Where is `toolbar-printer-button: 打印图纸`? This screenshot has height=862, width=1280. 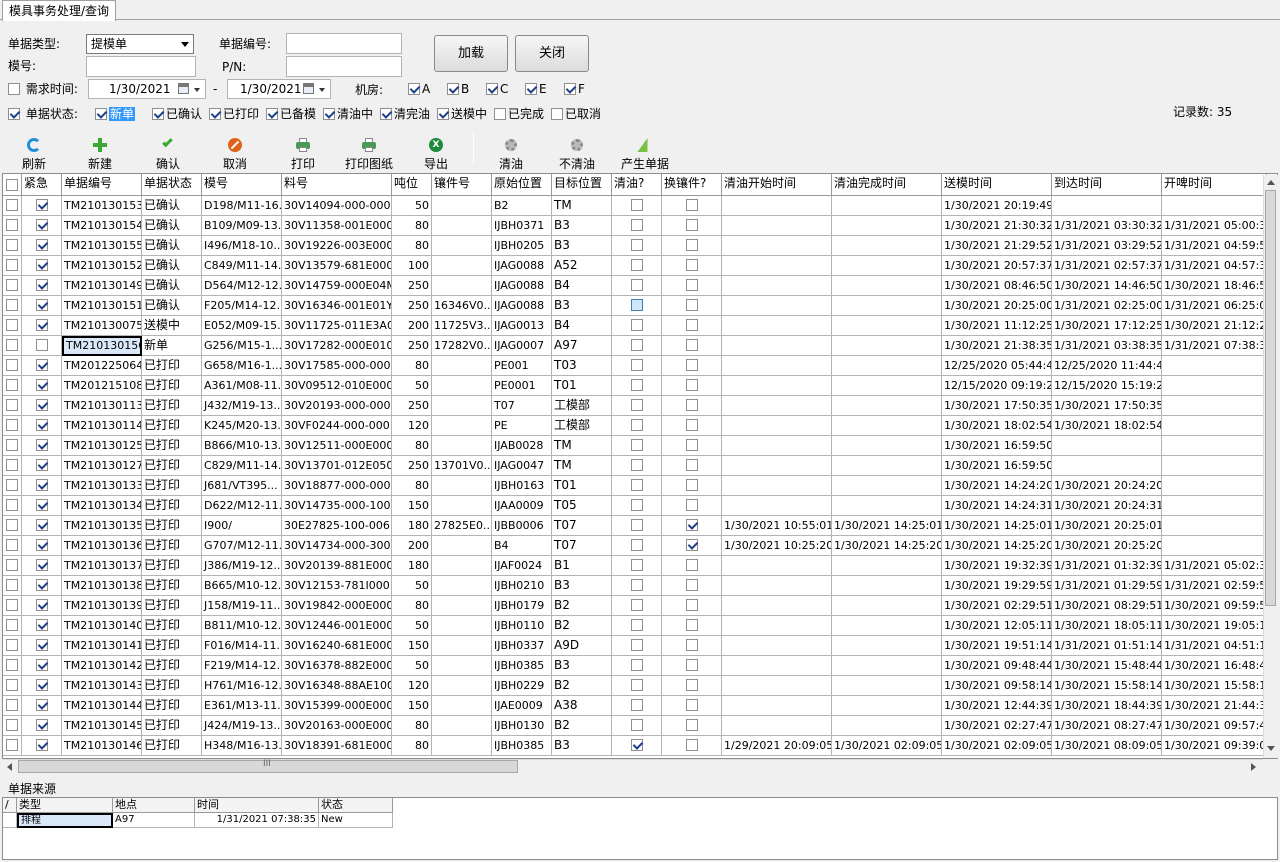
toolbar-printer-button: 打印图纸 is located at coordinates (369, 152).